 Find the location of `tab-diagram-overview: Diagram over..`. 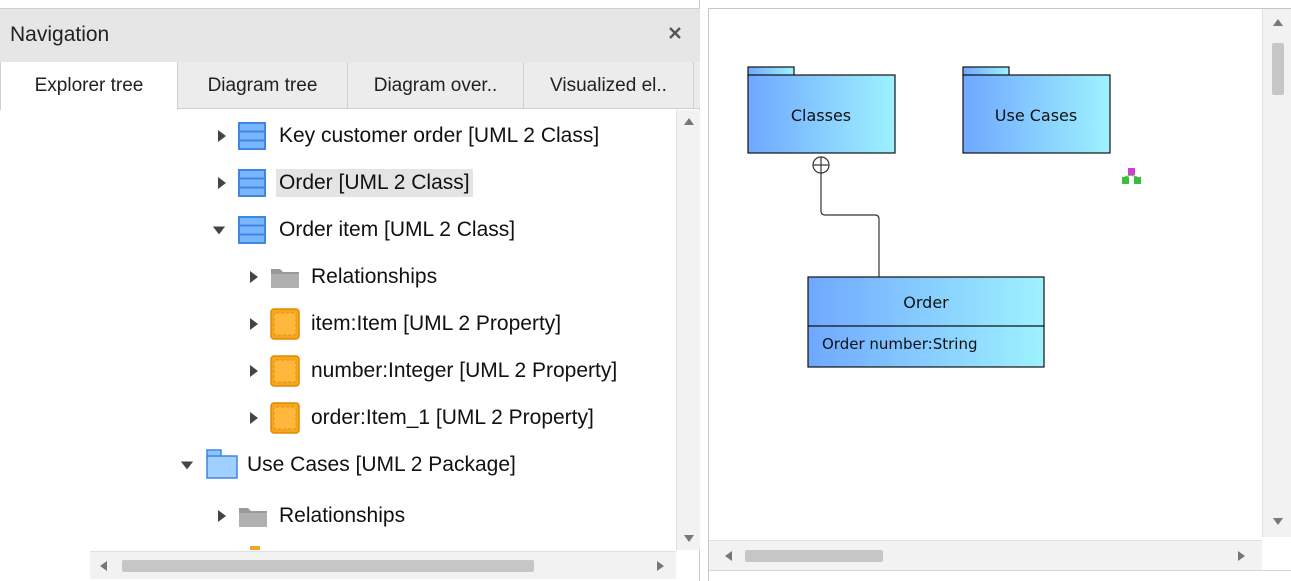

tab-diagram-overview: Diagram over.. is located at coordinates (436, 85).